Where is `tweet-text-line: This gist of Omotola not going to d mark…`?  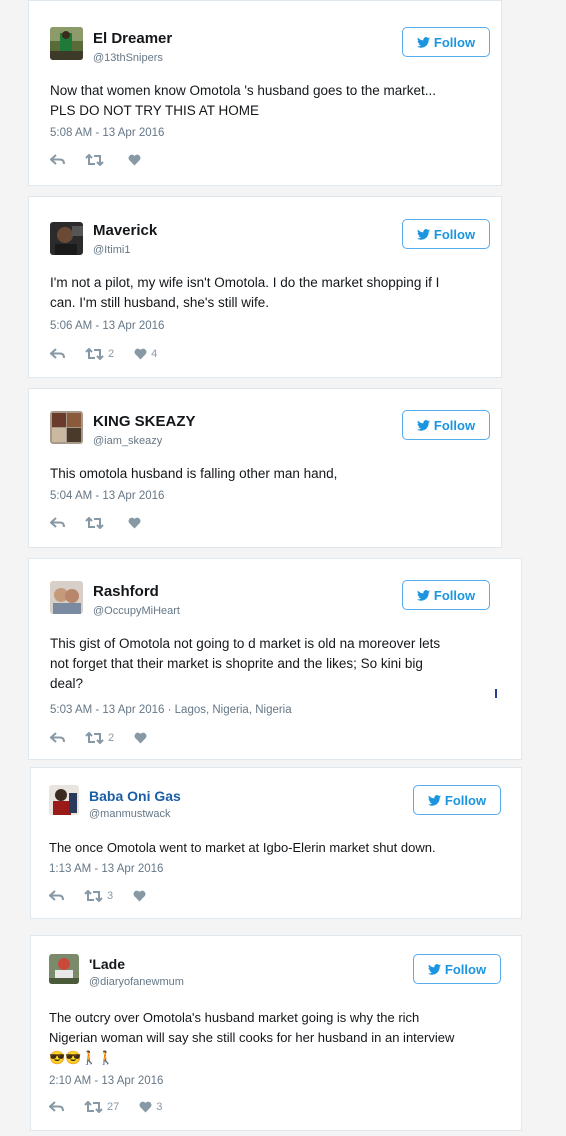 tweet-text-line: This gist of Omotola not going to d mark… is located at coordinates (245, 643).